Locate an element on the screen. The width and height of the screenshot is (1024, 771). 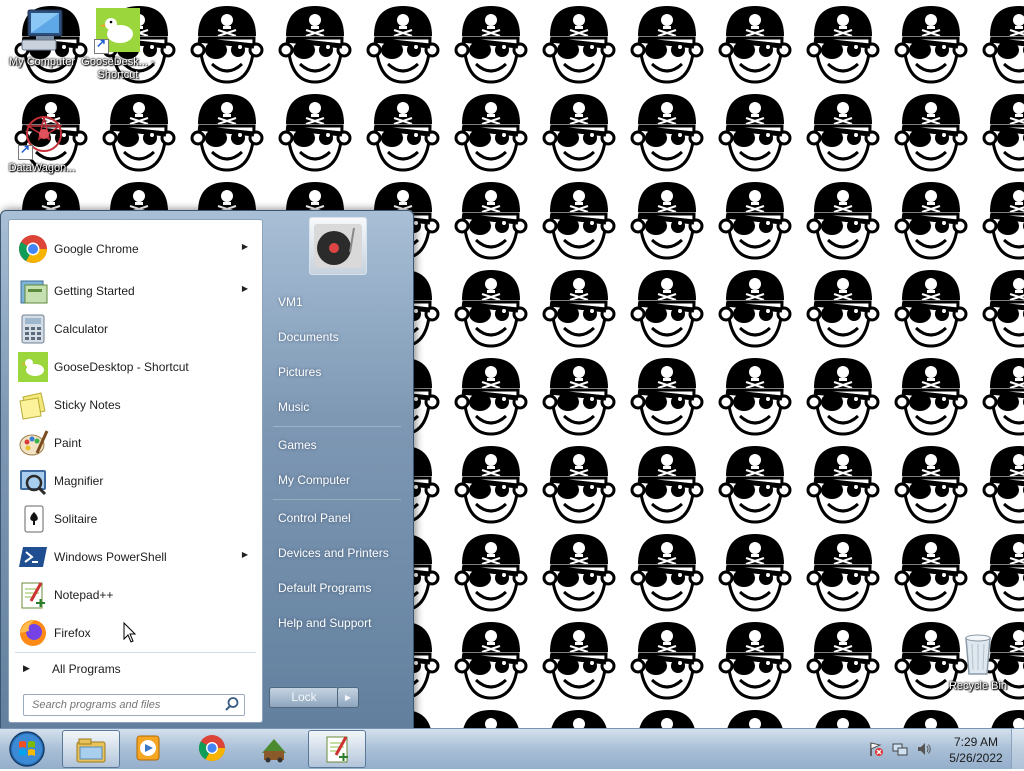
action-center-flag-icon is located at coordinates (876, 749).